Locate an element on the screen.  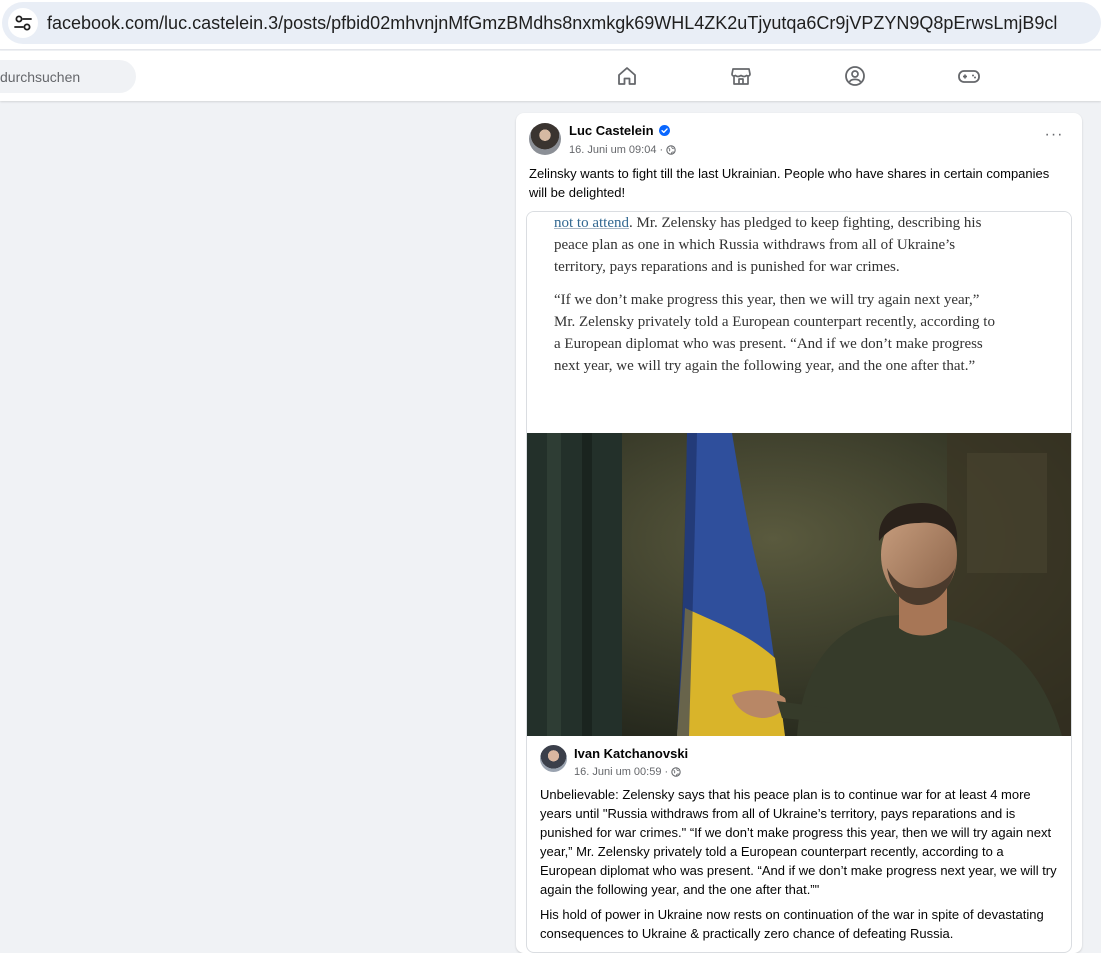
original-author-name: Ivan Katchanovski is located at coordinates (631, 753).